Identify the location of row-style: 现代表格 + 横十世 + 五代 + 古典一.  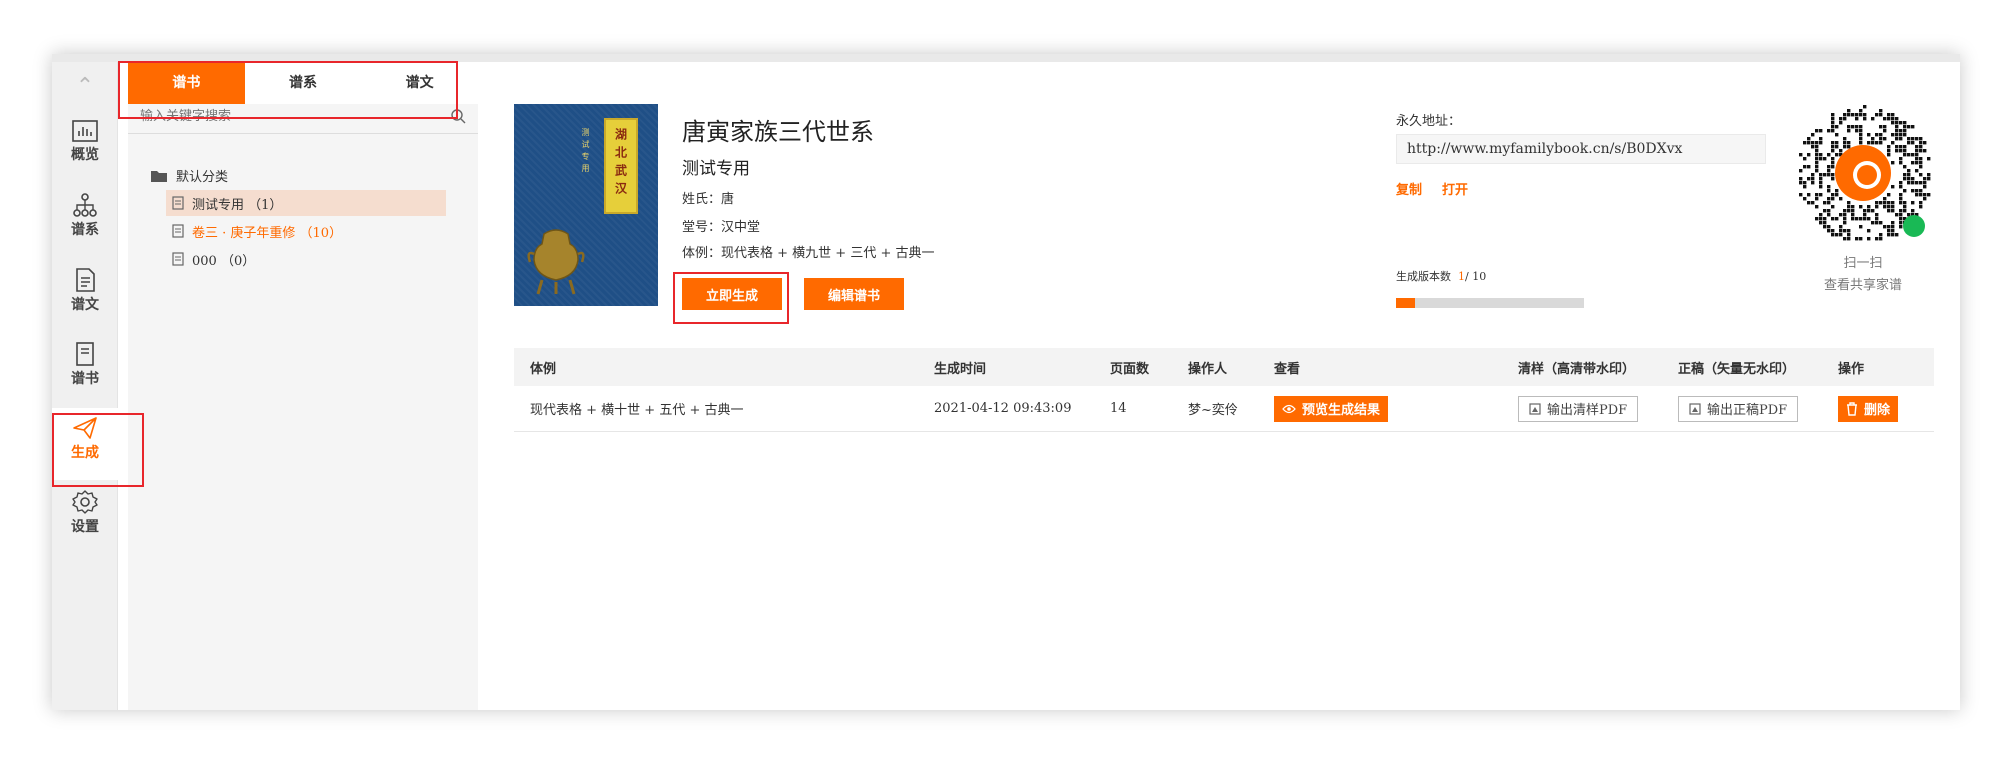
(637, 410).